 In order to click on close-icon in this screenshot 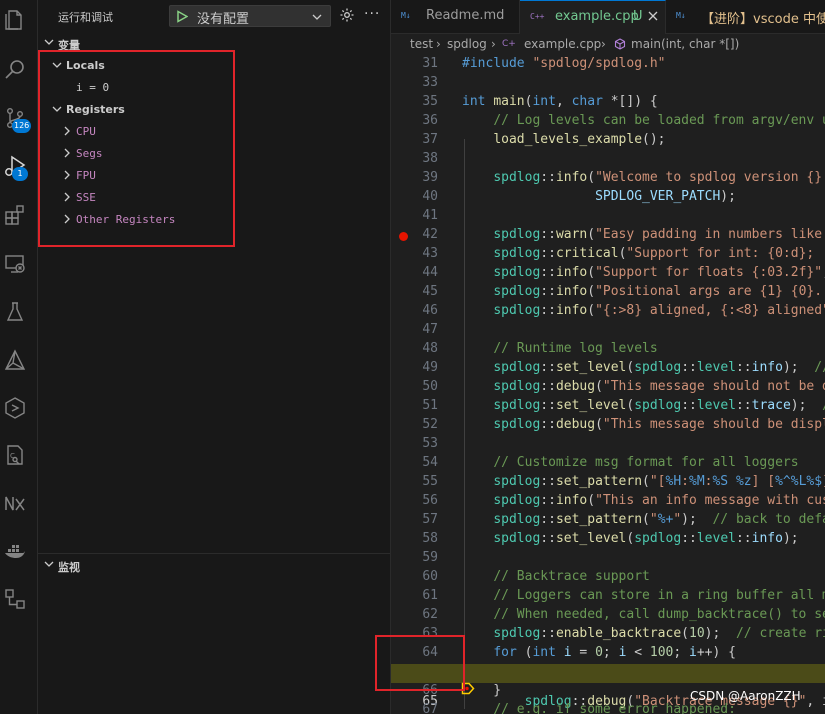, I will do `click(653, 17)`.